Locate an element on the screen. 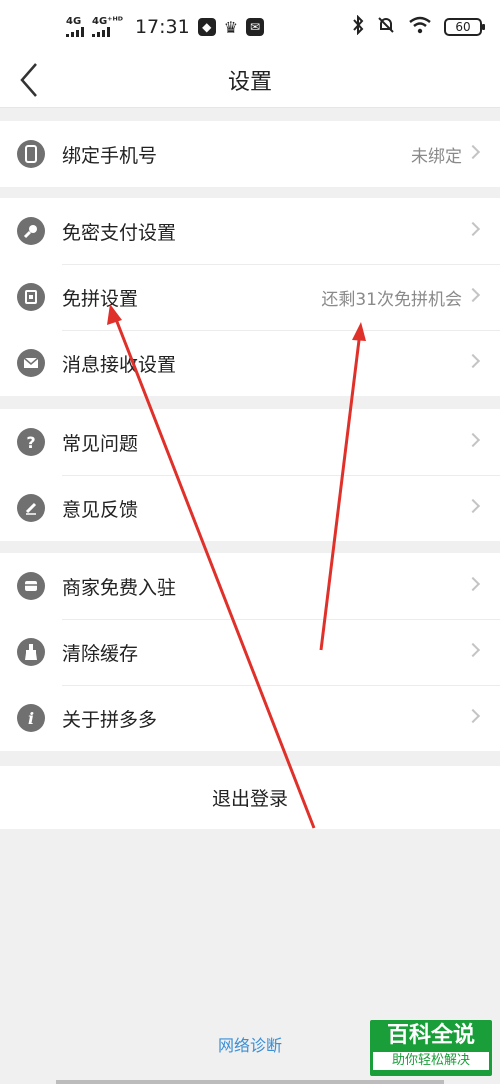 The width and height of the screenshot is (500, 1084). battery-icon: 60 is located at coordinates (464, 27).